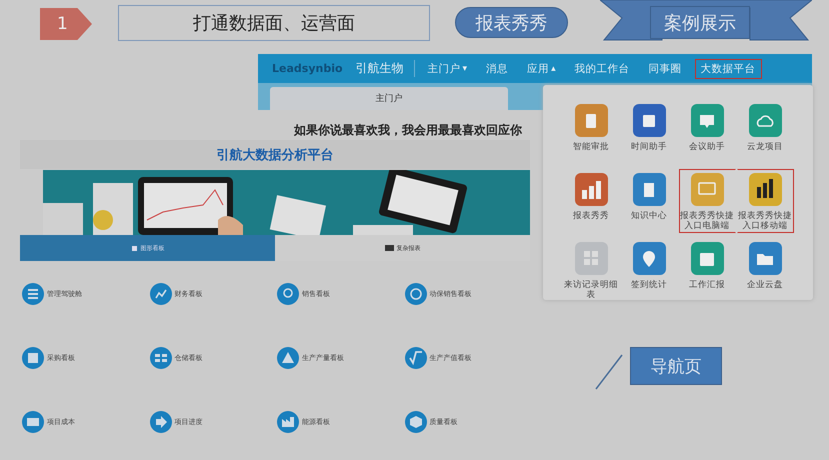 This screenshot has height=460, width=829. I want to click on app-item: 会议助手, so click(707, 132).